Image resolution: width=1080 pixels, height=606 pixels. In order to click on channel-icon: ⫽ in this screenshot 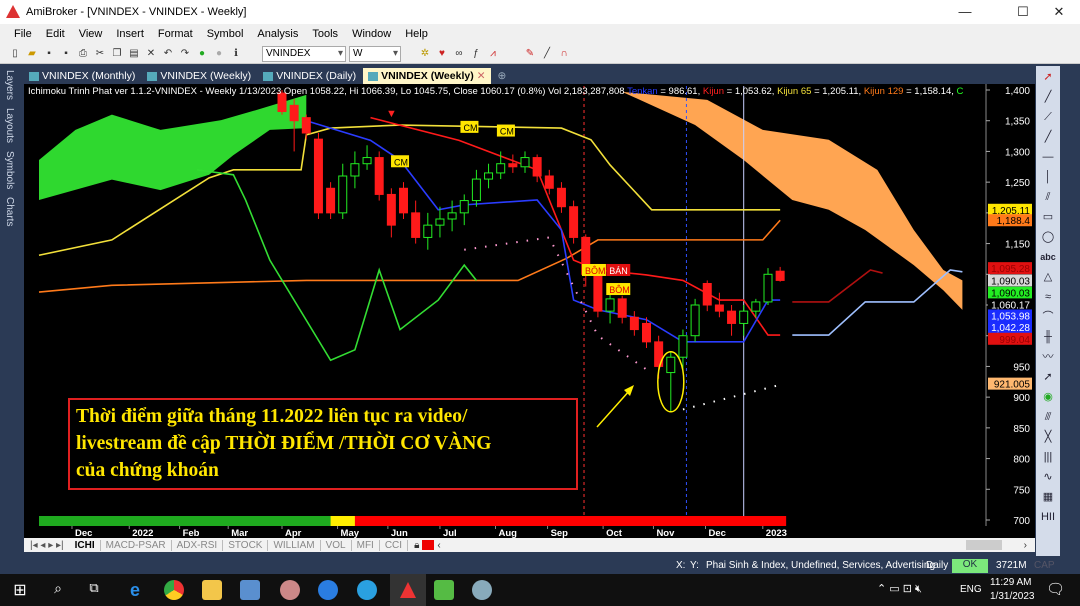, I will do `click(1048, 197)`.